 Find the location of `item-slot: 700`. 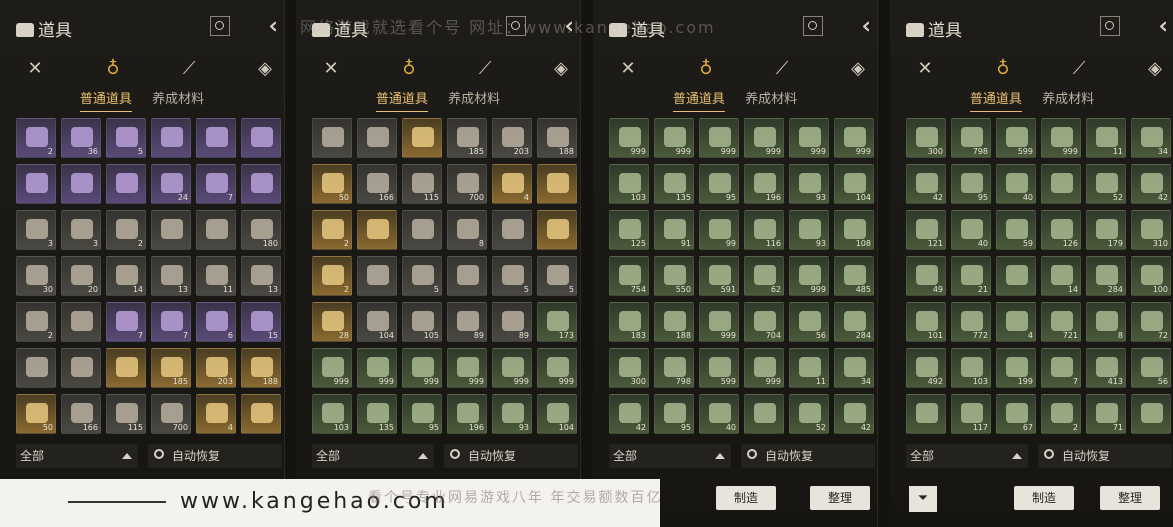

item-slot: 700 is located at coordinates (171, 414).